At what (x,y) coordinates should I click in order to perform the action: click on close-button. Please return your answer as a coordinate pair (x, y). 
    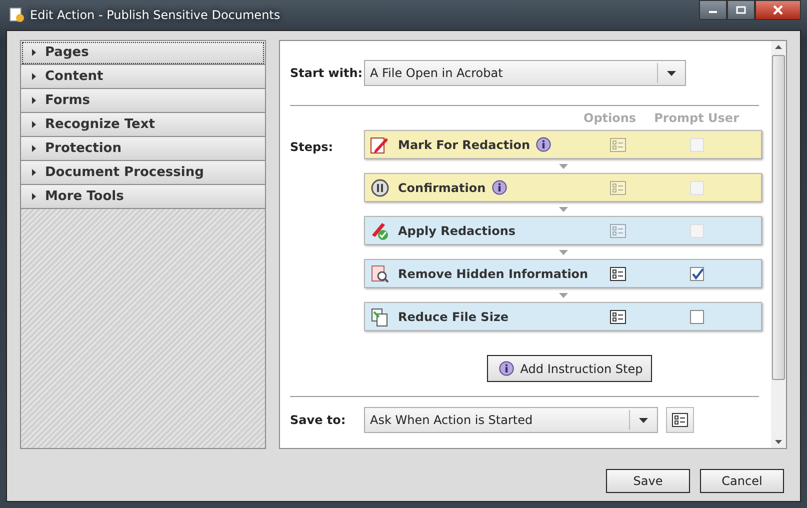
    Looking at the image, I should click on (778, 10).